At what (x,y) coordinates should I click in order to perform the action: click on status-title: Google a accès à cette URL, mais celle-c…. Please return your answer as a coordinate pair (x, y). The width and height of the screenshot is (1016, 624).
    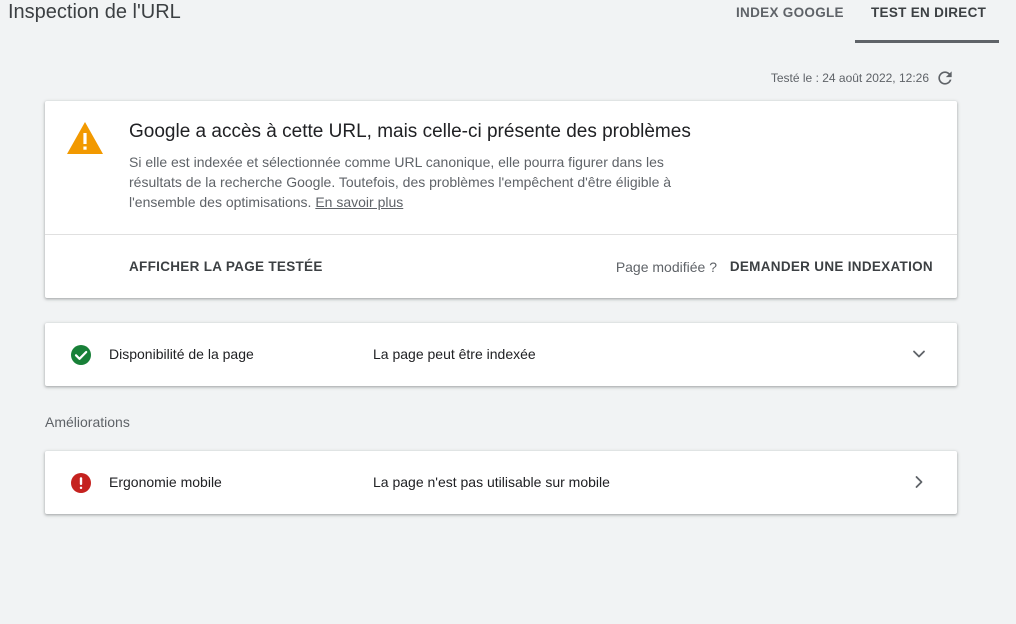
    Looking at the image, I should click on (410, 131).